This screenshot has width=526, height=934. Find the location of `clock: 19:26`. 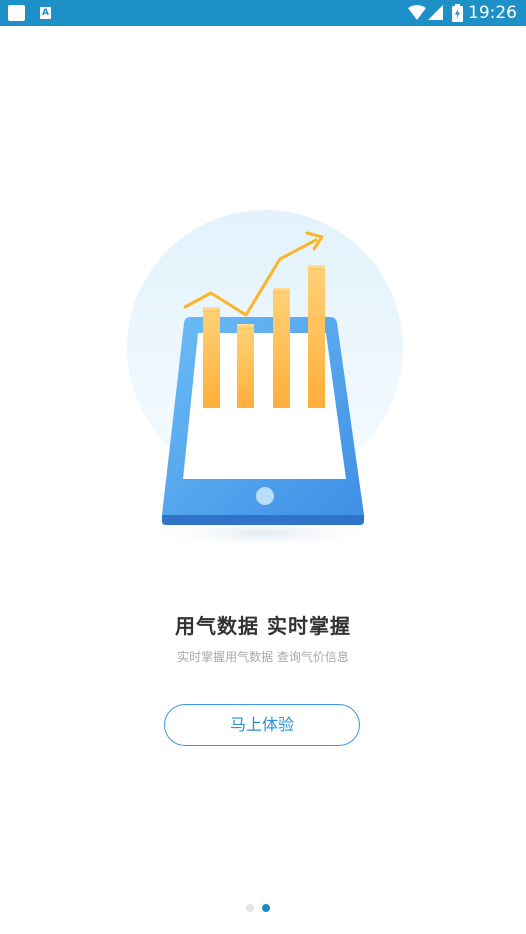

clock: 19:26 is located at coordinates (492, 13).